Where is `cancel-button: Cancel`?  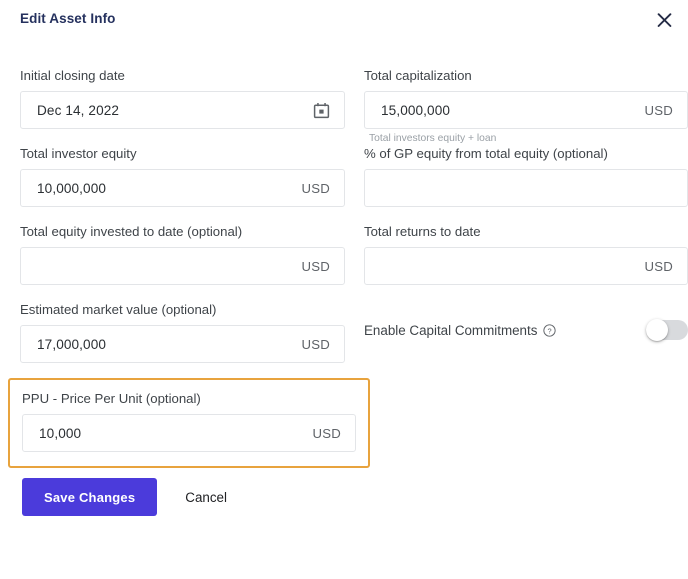
cancel-button: Cancel is located at coordinates (206, 497).